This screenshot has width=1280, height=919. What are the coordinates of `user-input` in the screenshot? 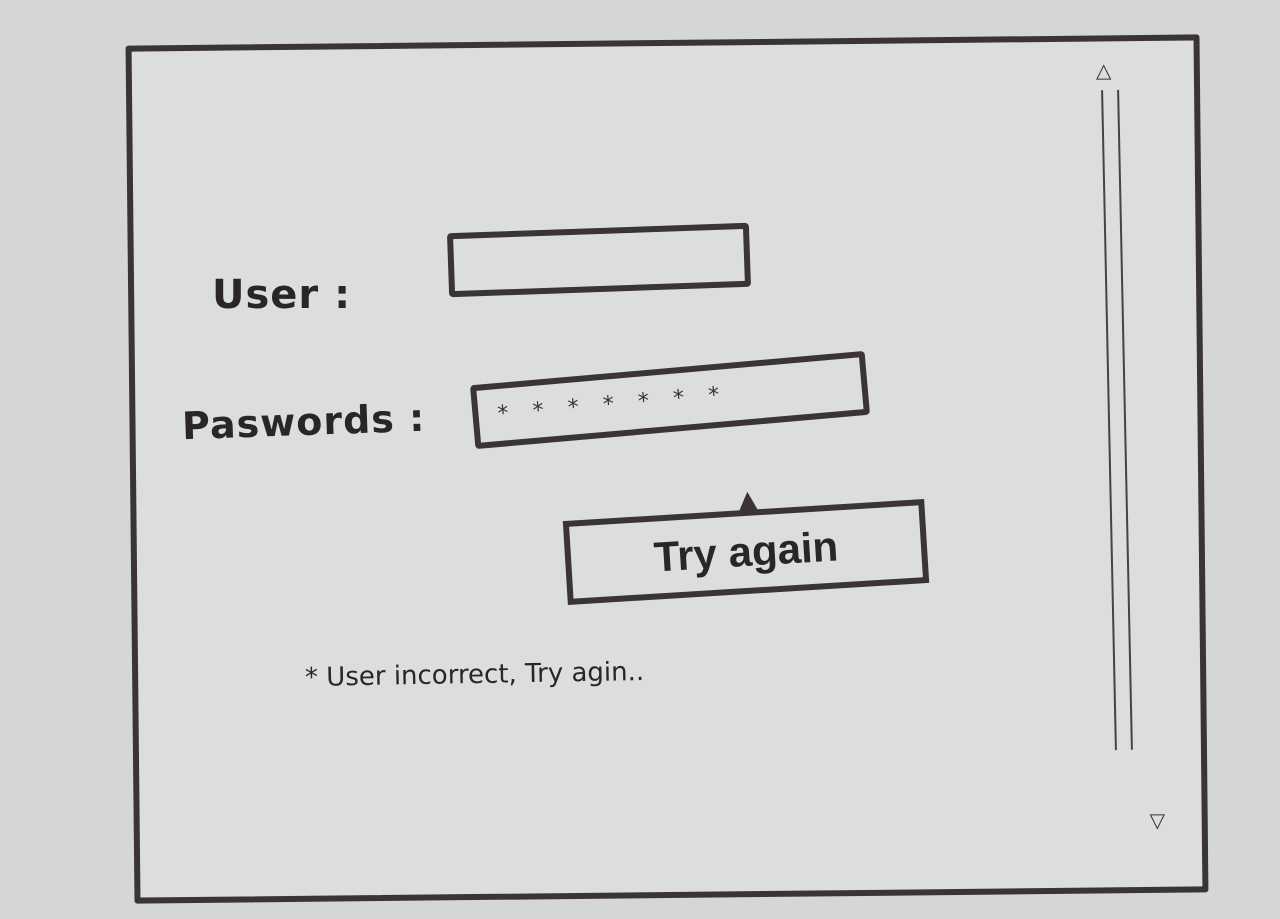 It's located at (599, 260).